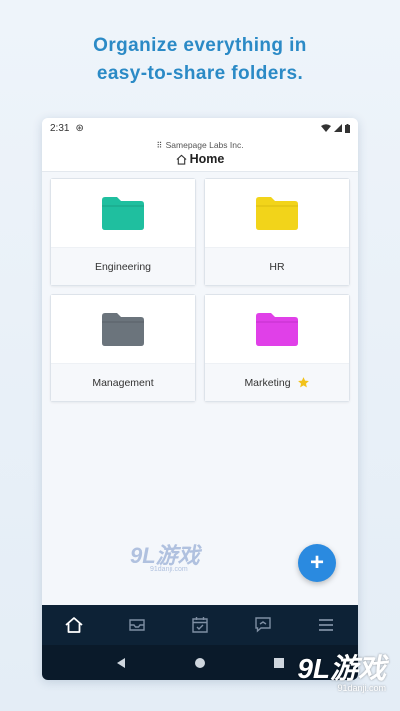 The width and height of the screenshot is (400, 711). I want to click on home-circle-icon, so click(200, 663).